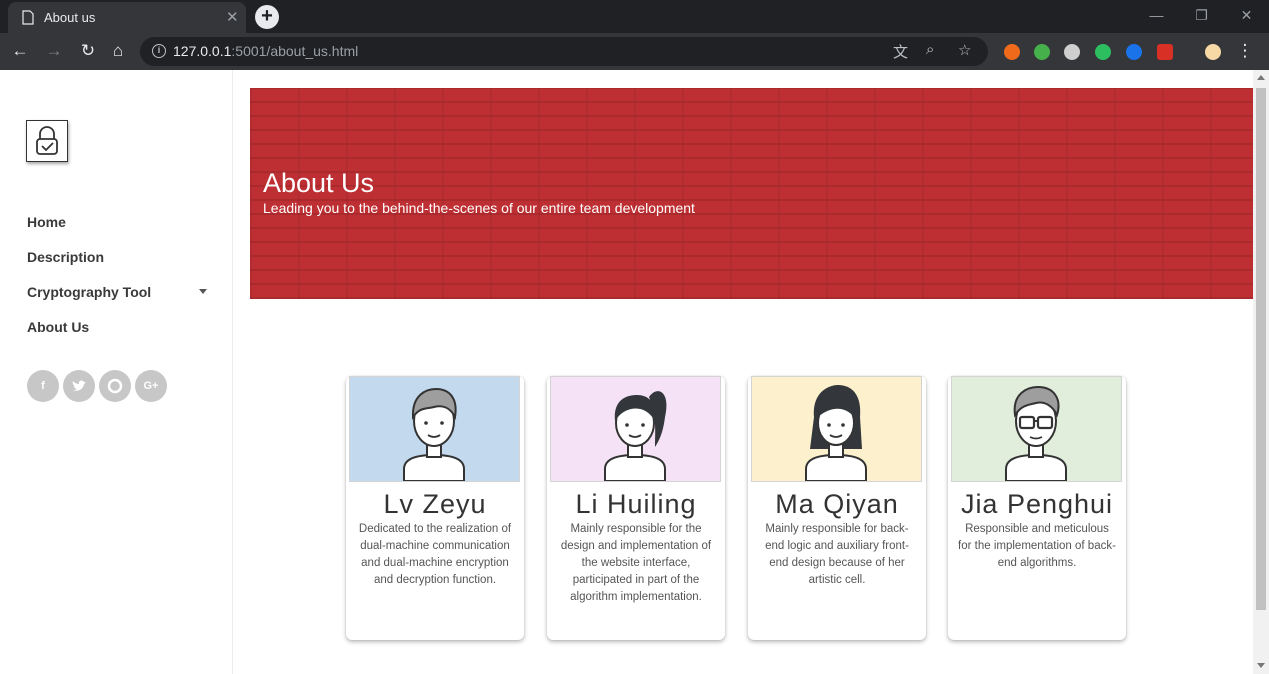 The width and height of the screenshot is (1269, 674). Describe the element at coordinates (28, 17) in the screenshot. I see `page-icon` at that location.